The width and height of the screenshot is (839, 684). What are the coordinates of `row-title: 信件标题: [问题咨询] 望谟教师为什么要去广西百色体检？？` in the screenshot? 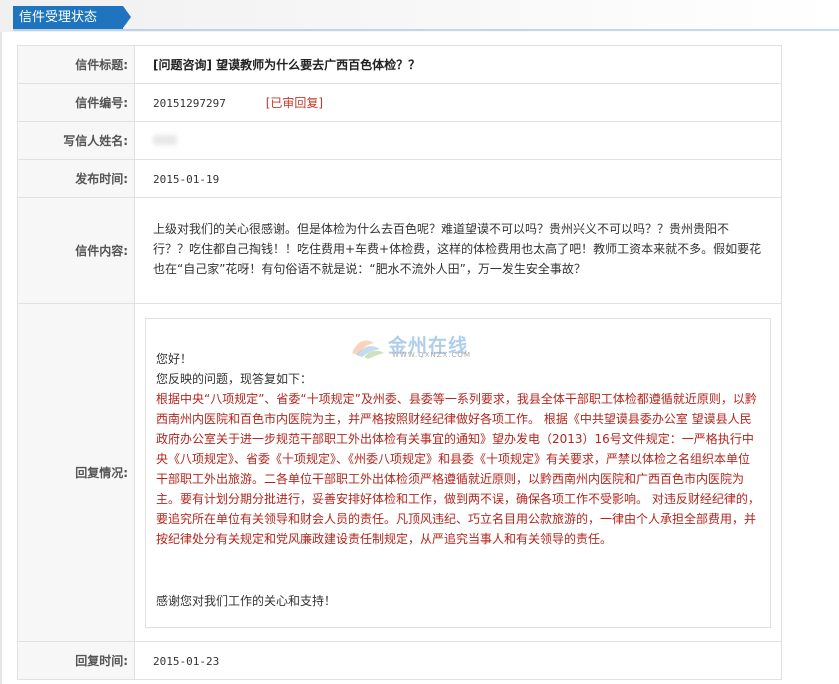 It's located at (399, 64).